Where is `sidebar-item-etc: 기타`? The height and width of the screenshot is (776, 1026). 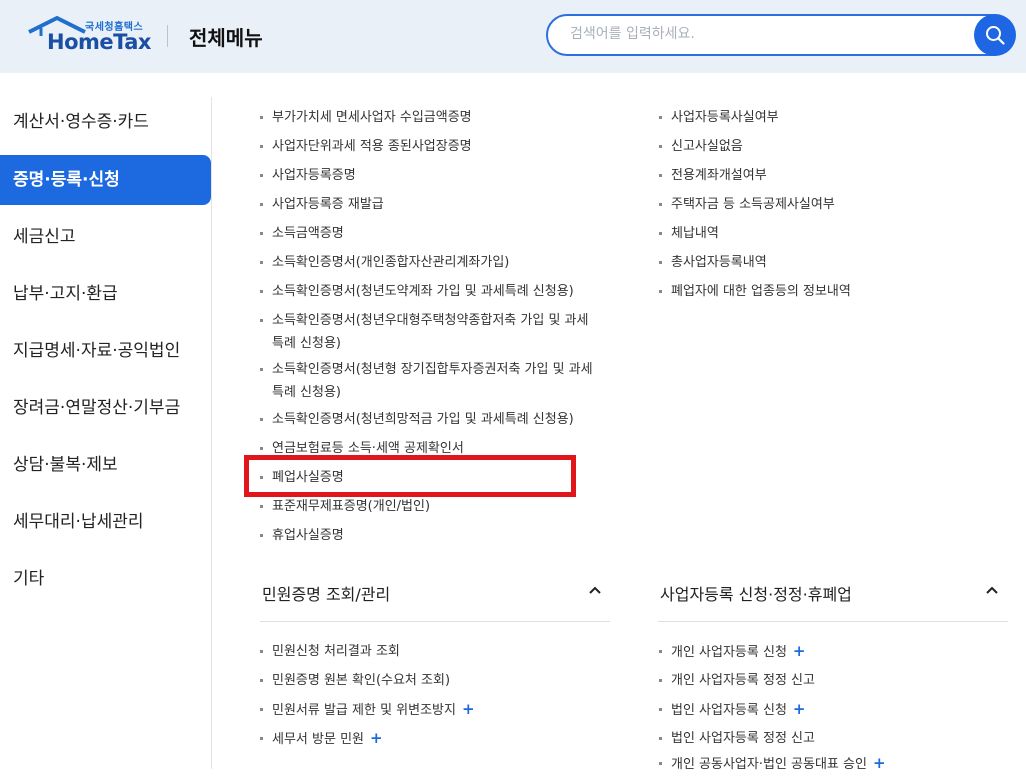 sidebar-item-etc: 기타 is located at coordinates (105, 579).